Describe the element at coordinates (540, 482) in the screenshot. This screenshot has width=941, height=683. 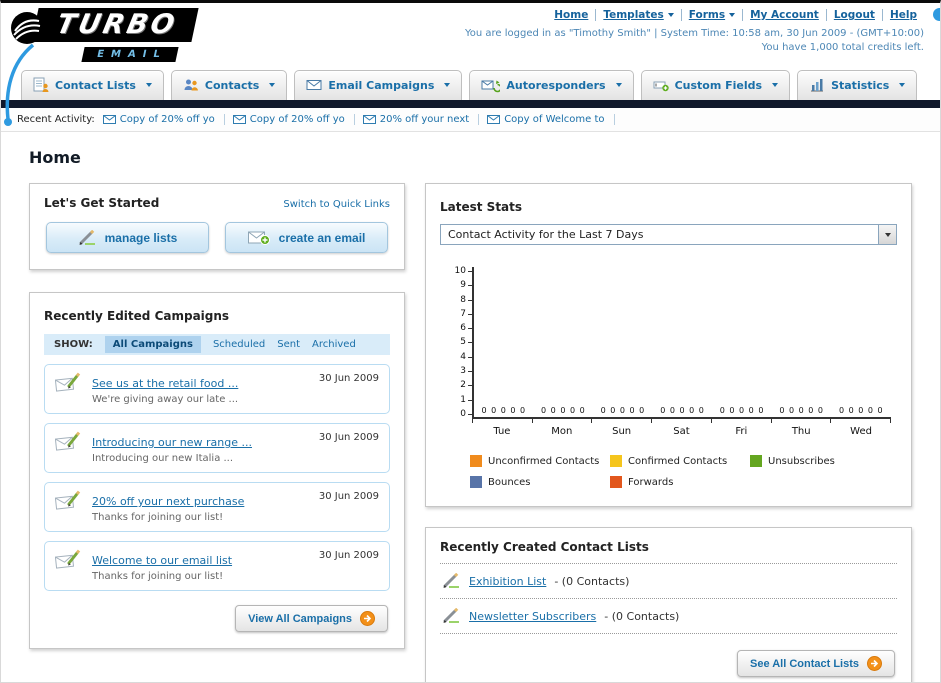
I see `legend-item: Bounces` at that location.